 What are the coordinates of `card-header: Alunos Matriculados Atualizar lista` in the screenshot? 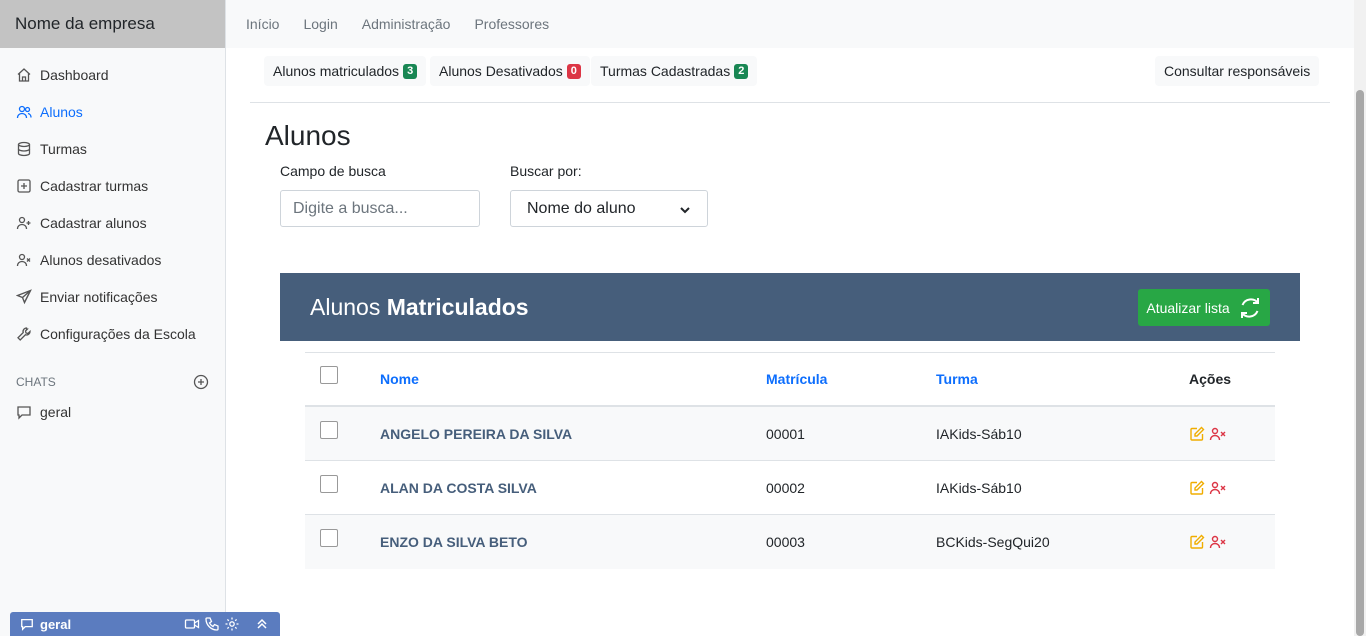 It's located at (790, 307).